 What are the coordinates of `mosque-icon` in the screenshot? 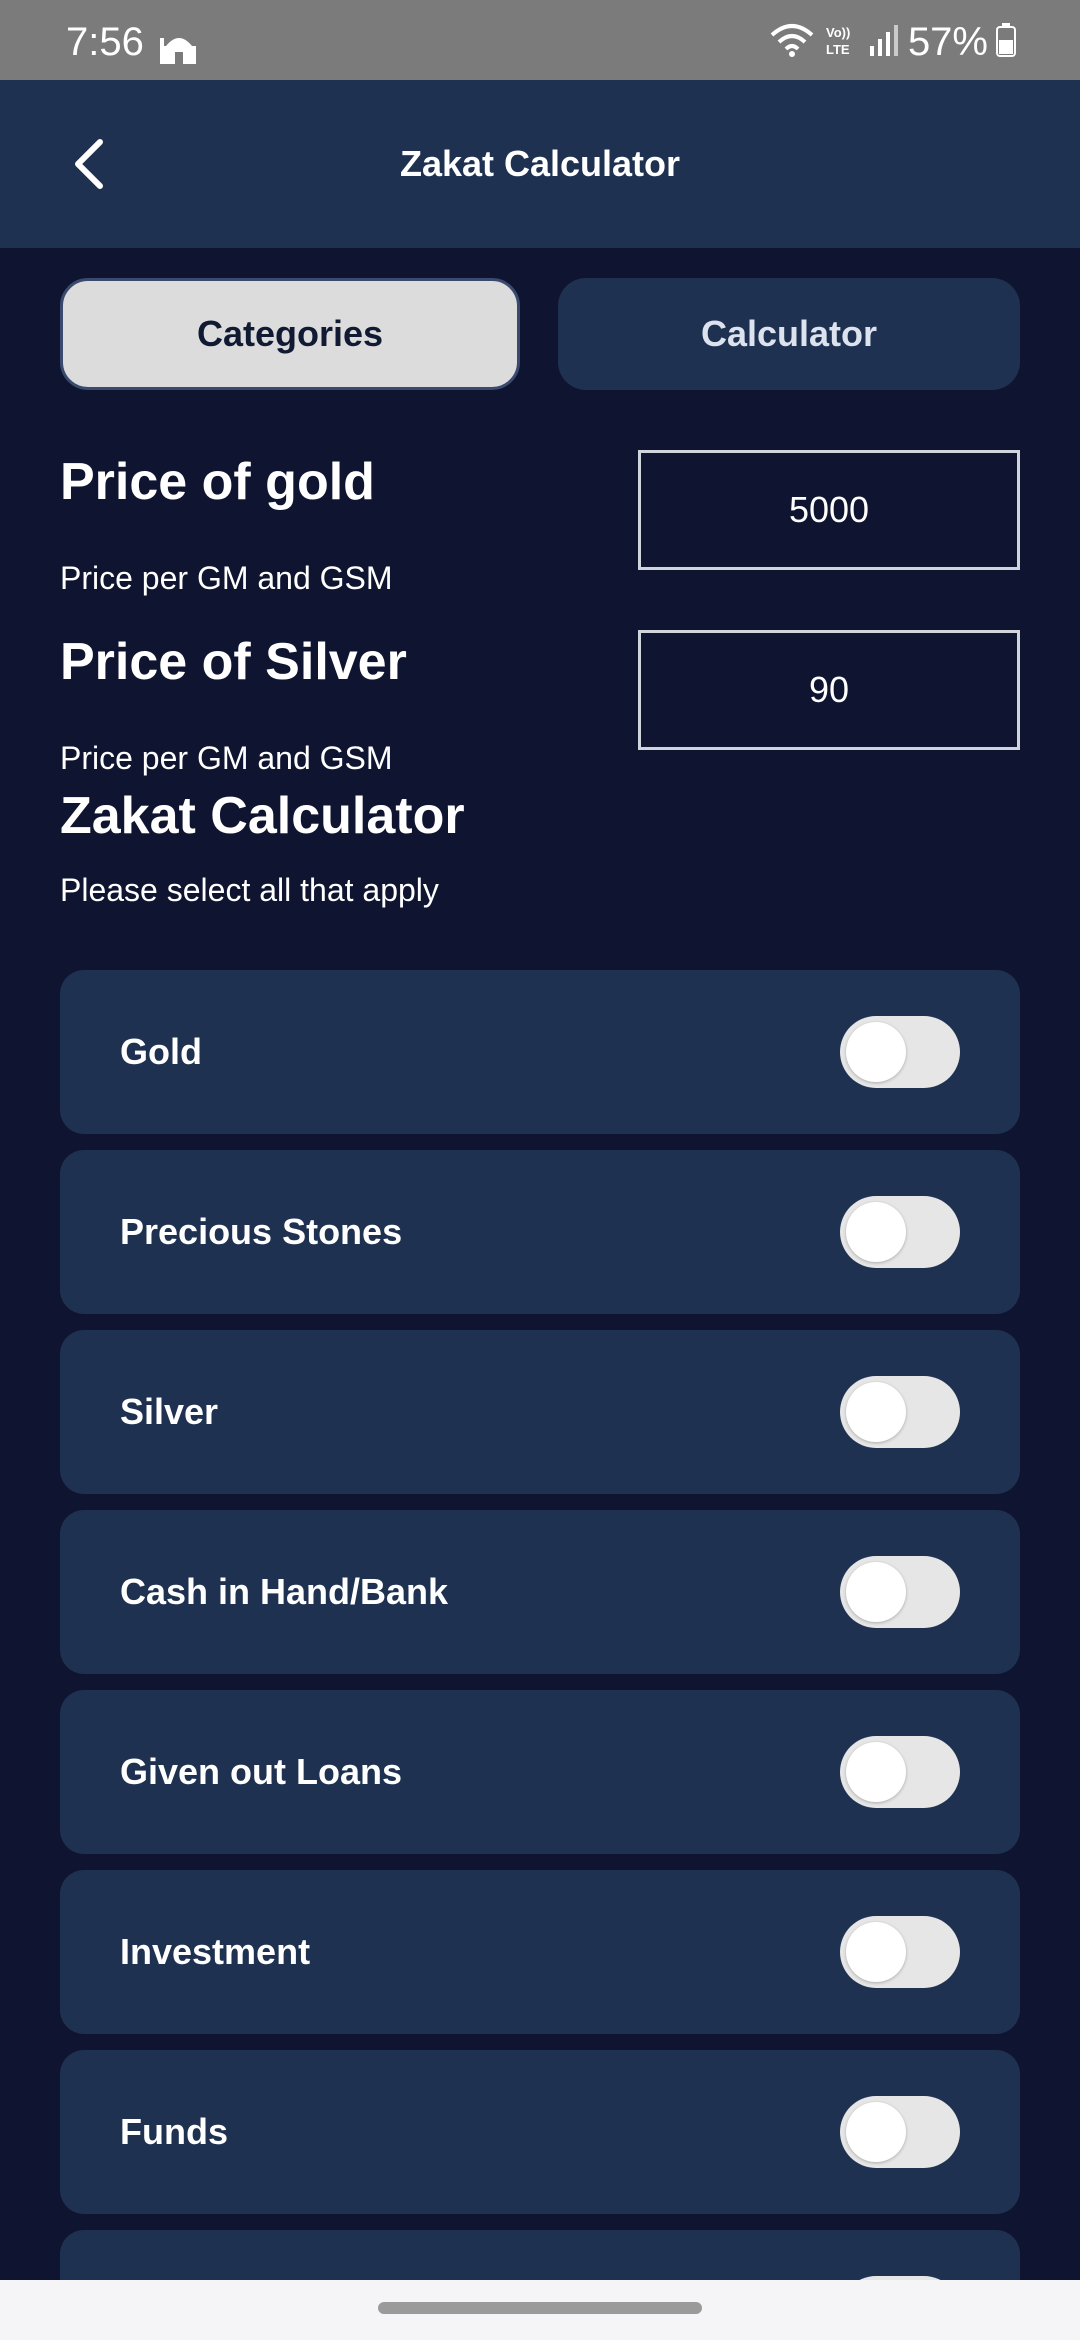 It's located at (179, 49).